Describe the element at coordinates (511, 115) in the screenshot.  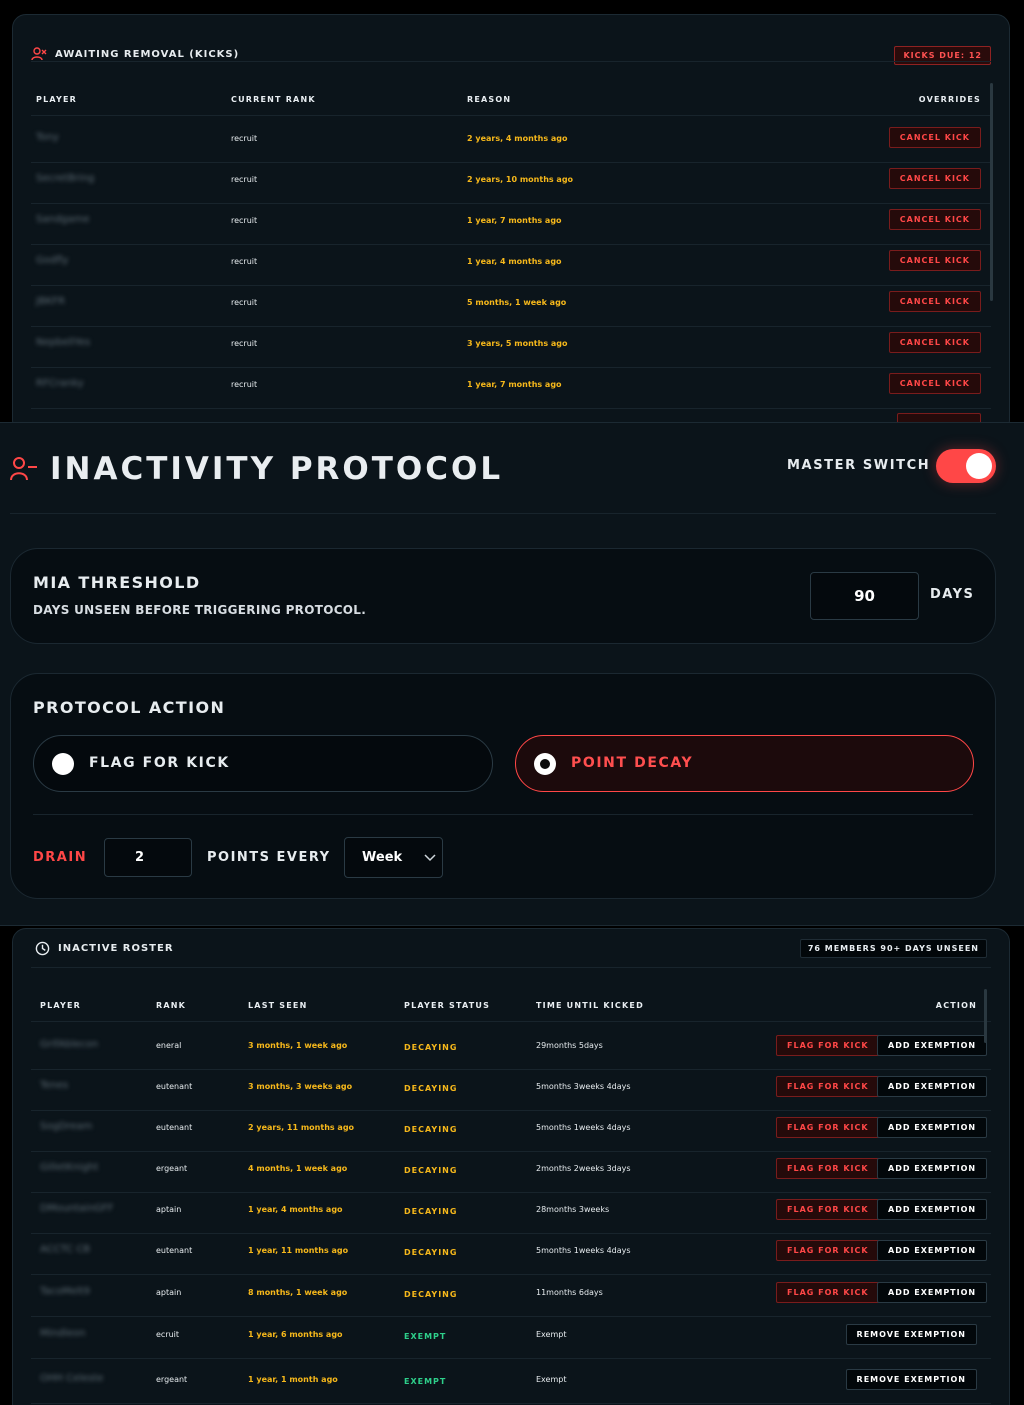
I see `header-divider` at that location.